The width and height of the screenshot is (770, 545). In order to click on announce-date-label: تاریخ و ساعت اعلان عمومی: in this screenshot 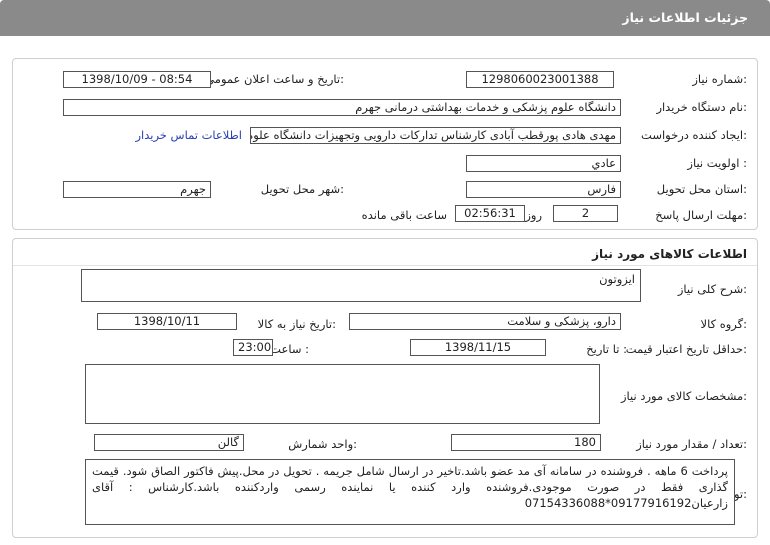, I will do `click(274, 79)`.